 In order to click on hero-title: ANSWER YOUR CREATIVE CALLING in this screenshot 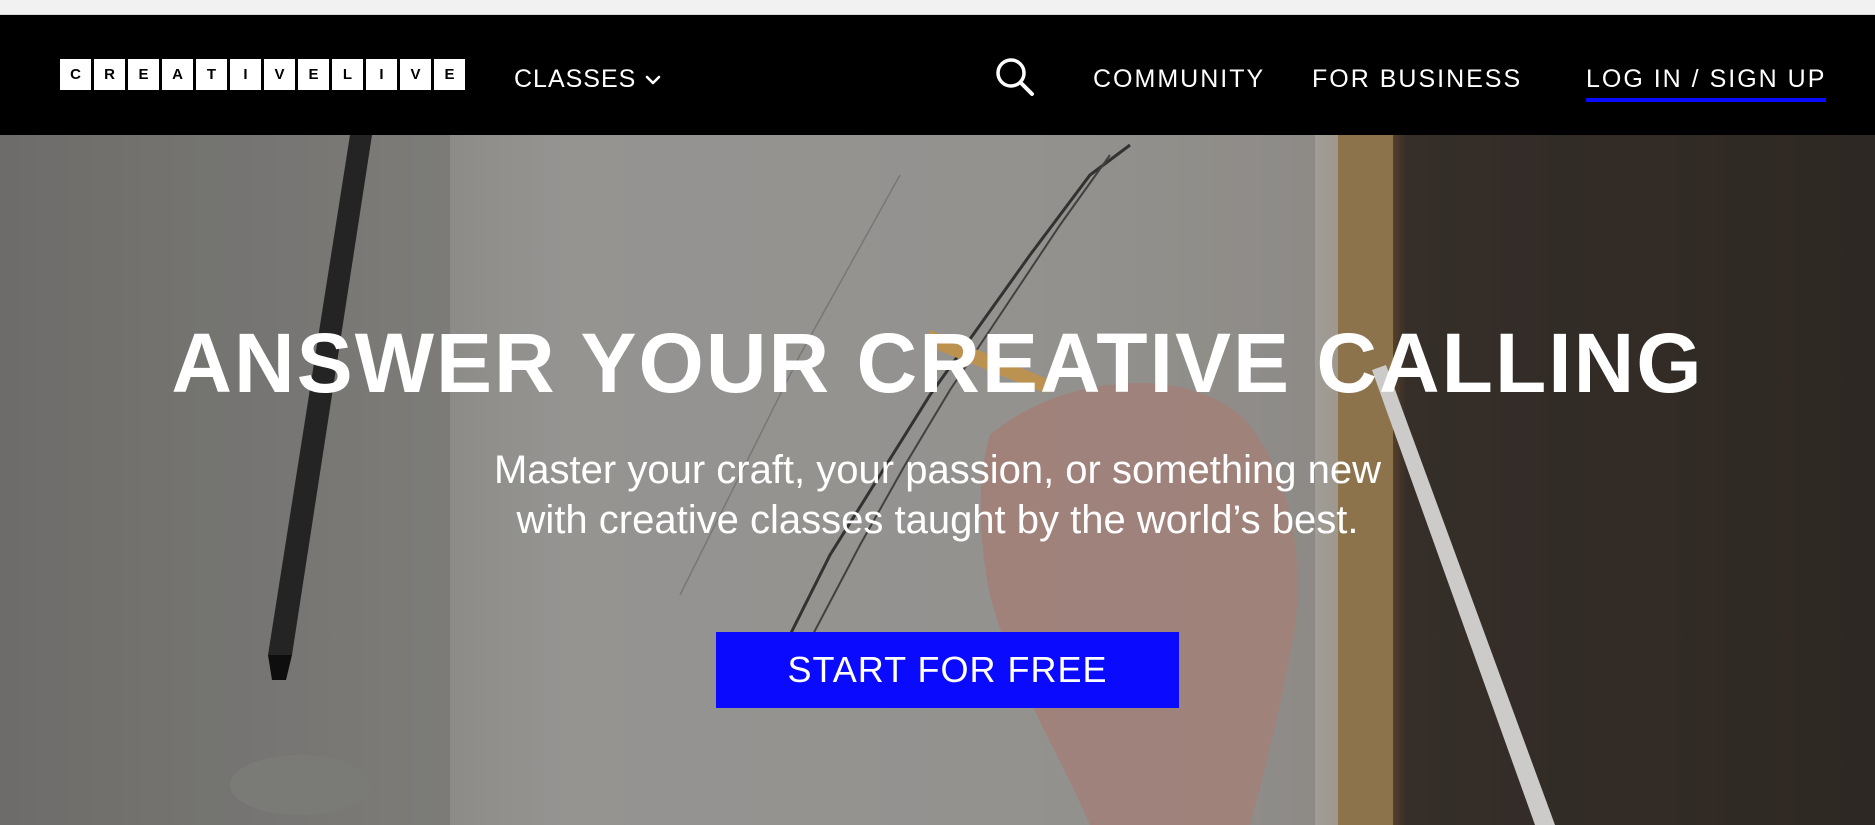, I will do `click(937, 363)`.